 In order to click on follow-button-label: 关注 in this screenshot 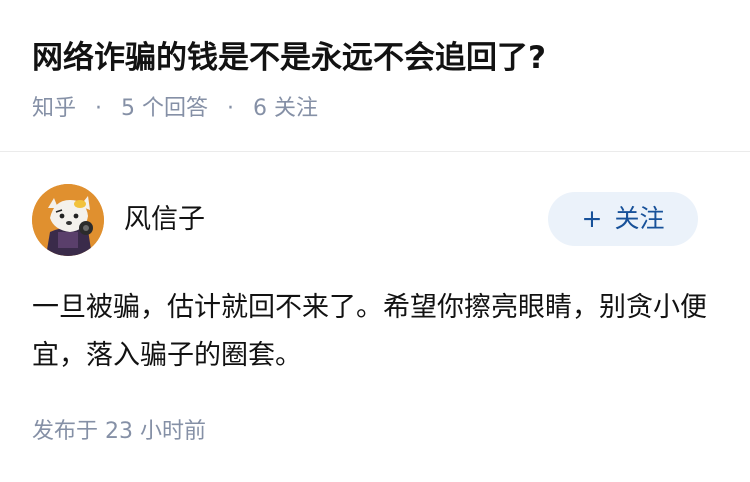, I will do `click(639, 218)`.